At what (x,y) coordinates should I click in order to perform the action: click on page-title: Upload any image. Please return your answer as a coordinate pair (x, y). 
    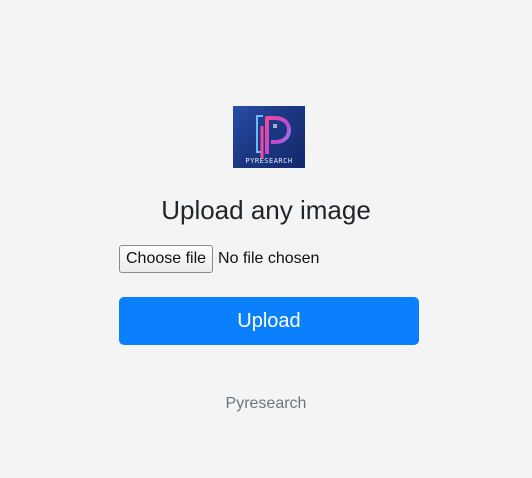
    Looking at the image, I should click on (266, 210).